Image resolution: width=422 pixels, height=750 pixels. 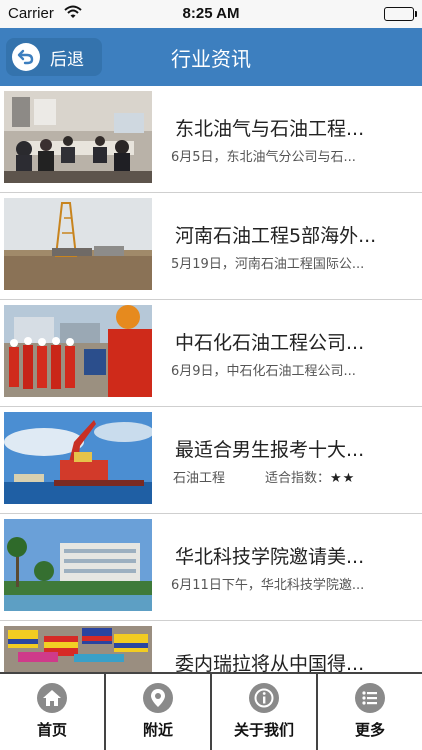 What do you see at coordinates (199, 478) in the screenshot?
I see `news-category: 石油工程` at bounding box center [199, 478].